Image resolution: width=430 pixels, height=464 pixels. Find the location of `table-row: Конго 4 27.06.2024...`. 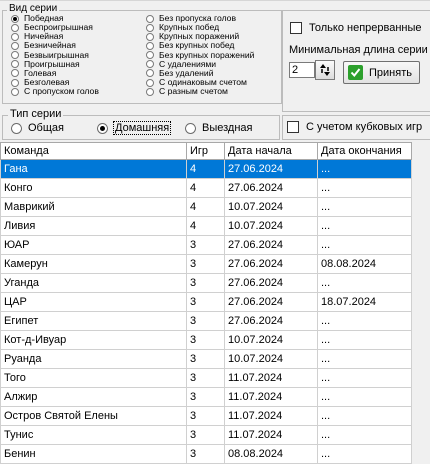

table-row: Конго 4 27.06.2024... is located at coordinates (215, 188).